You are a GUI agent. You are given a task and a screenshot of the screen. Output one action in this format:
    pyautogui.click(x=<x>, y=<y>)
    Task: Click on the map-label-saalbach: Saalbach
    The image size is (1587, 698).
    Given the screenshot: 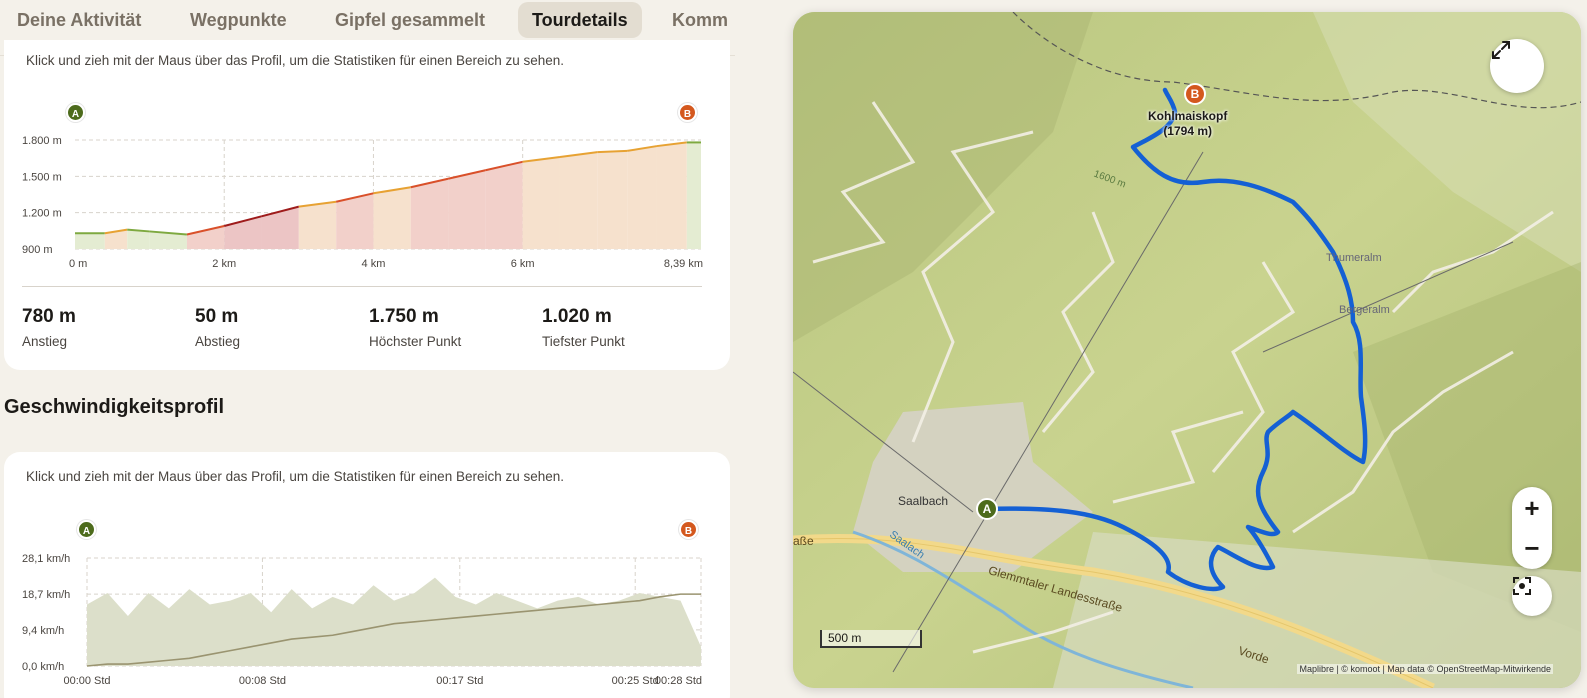 What is the action you would take?
    pyautogui.click(x=923, y=501)
    